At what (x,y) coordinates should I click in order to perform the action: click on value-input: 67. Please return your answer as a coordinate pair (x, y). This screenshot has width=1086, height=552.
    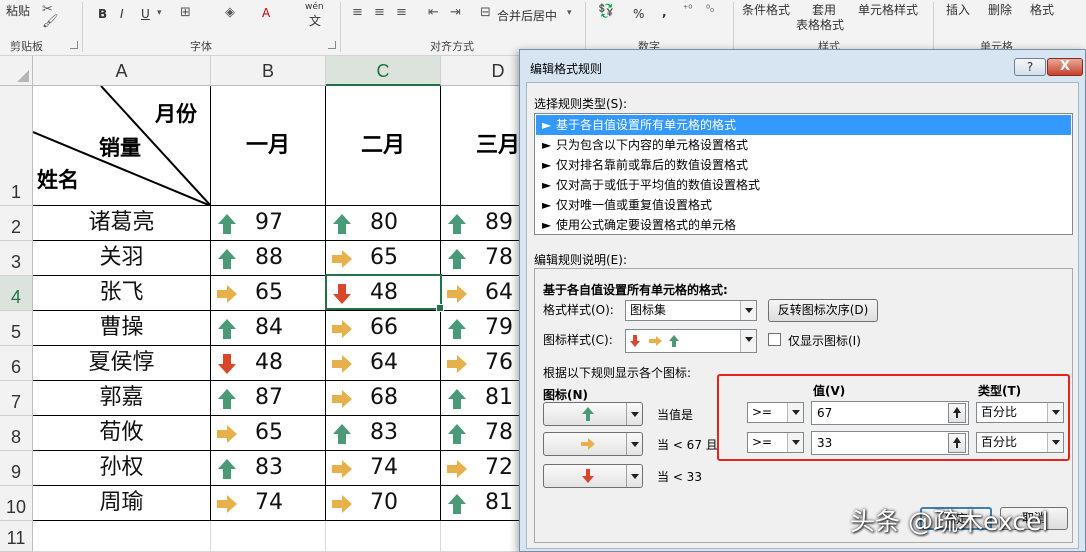
    Looking at the image, I should click on (890, 413).